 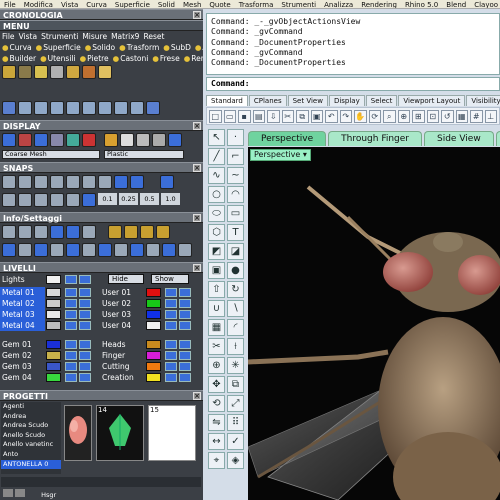 I want to click on undo-icon: ↶, so click(x=331, y=116).